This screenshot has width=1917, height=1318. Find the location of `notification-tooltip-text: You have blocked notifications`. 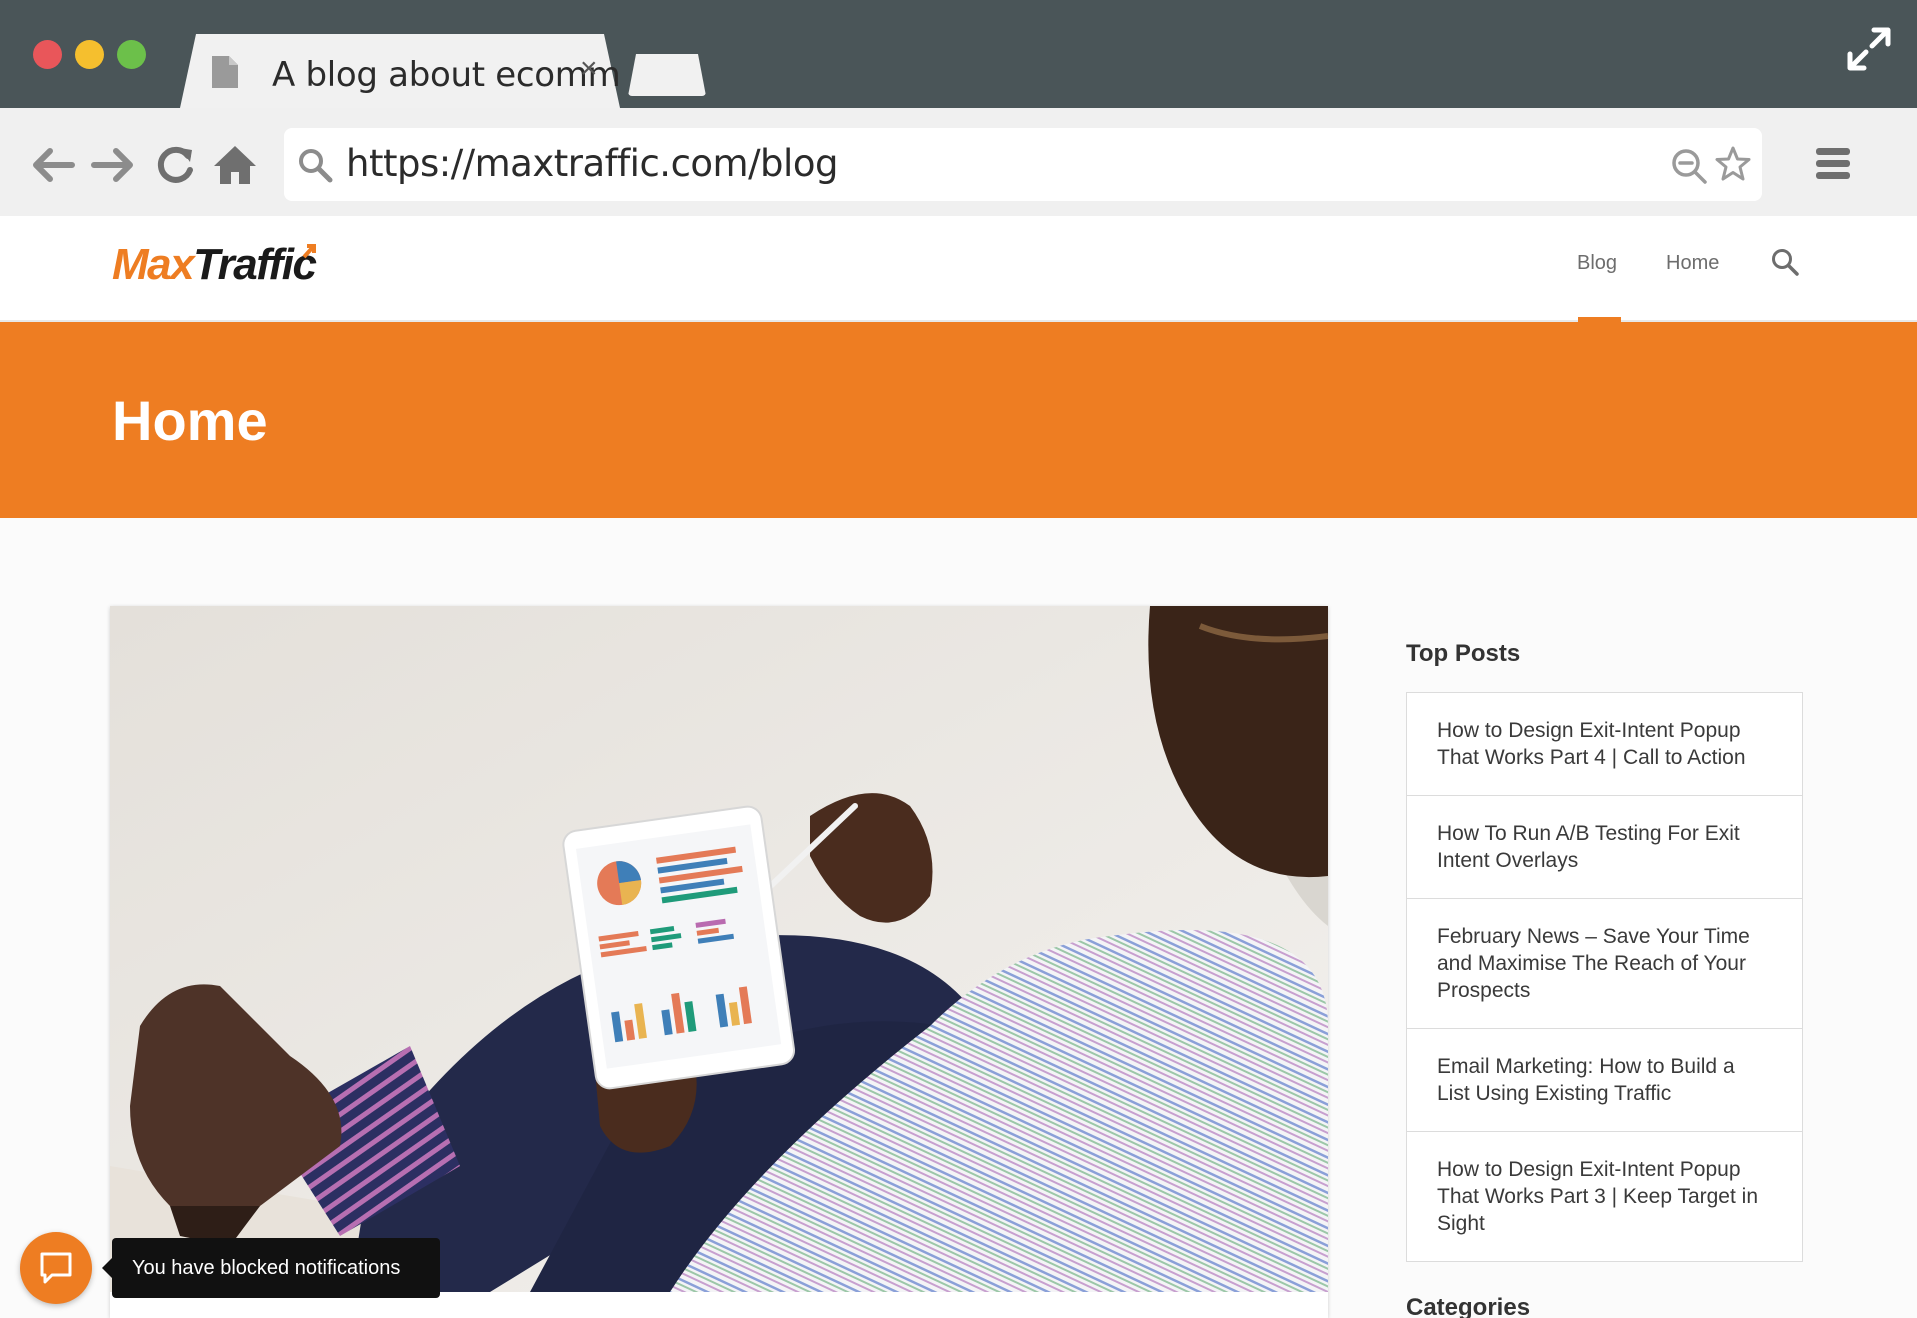

notification-tooltip-text: You have blocked notifications is located at coordinates (266, 1268).